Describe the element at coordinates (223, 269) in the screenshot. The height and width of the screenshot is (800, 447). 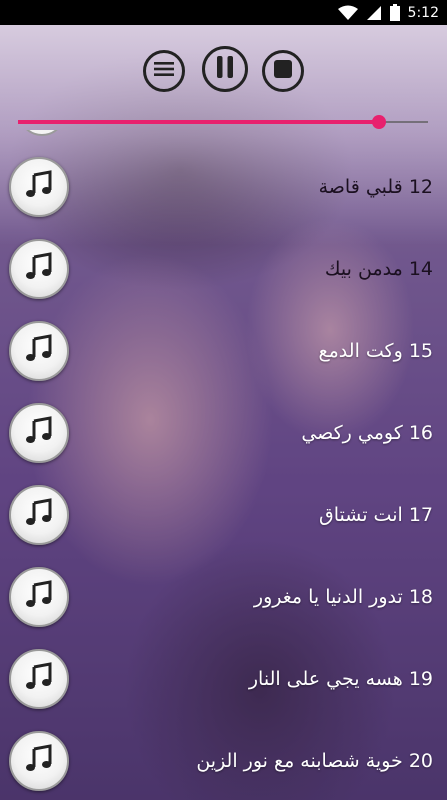
I see `track-row: 14 مدمن بيك` at that location.